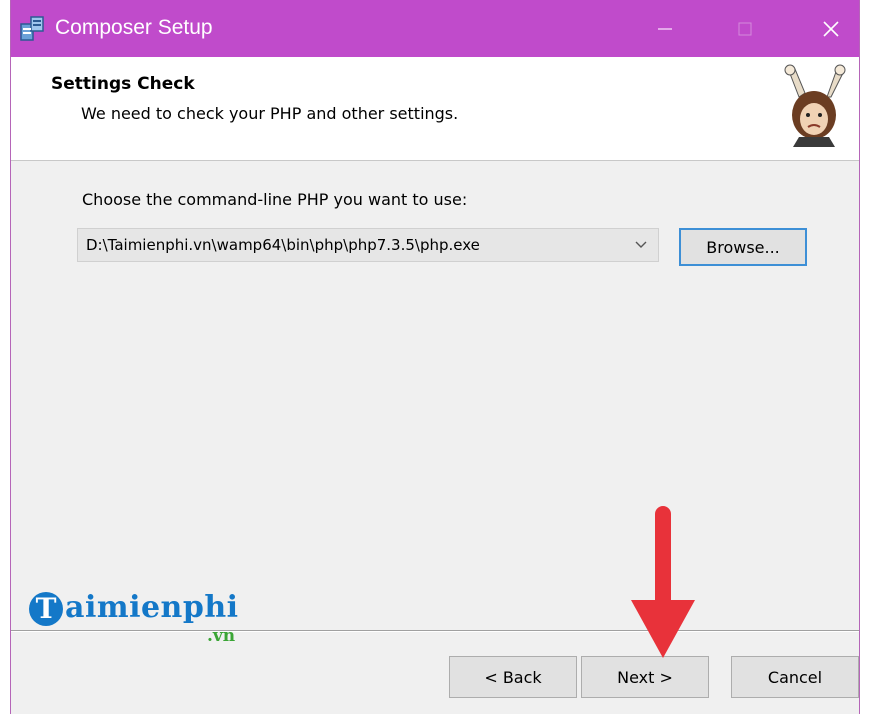 Image resolution: width=870 pixels, height=714 pixels. I want to click on brand-mark: T, so click(46, 609).